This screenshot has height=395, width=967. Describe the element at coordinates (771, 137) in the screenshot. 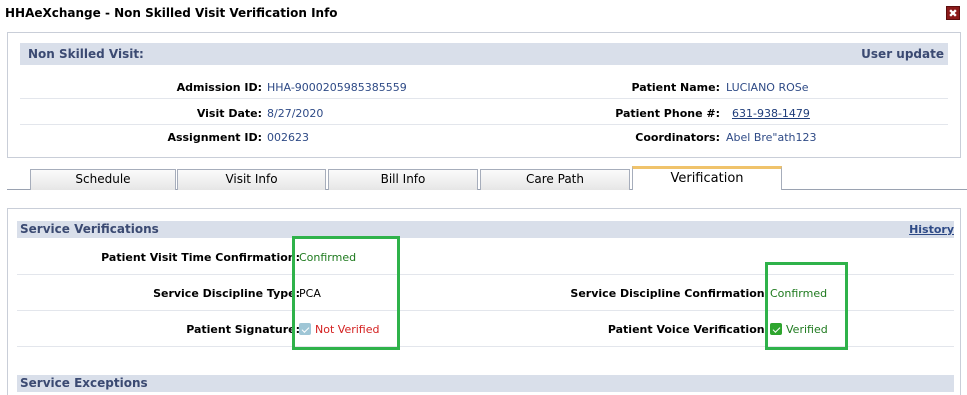

I see `coordinators-value: Abel Bre"ath123` at that location.